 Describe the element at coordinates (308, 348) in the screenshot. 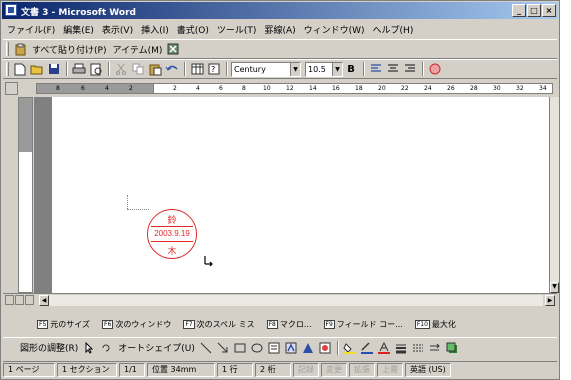

I see `diagram-icon` at that location.